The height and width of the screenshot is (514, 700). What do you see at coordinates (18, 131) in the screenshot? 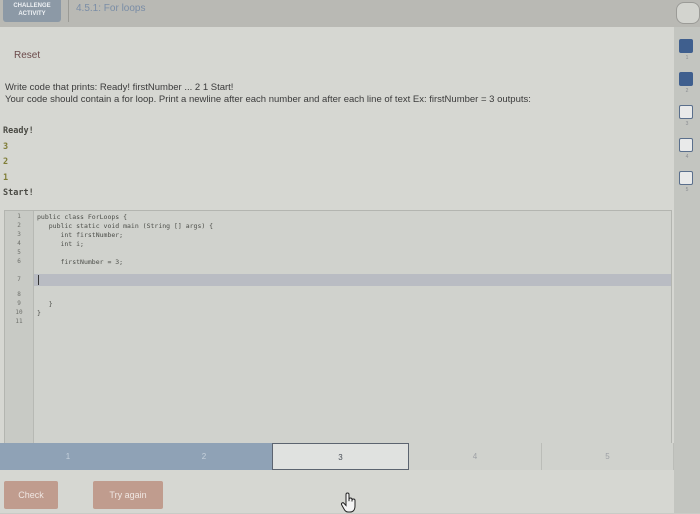
I see `sample-line: Ready!` at bounding box center [18, 131].